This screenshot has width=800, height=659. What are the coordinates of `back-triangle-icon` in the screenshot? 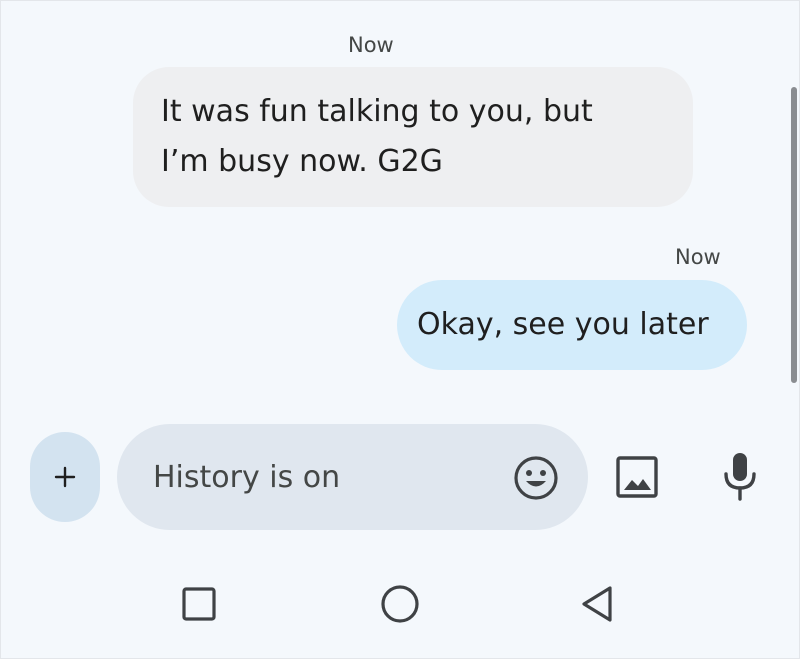 It's located at (597, 604).